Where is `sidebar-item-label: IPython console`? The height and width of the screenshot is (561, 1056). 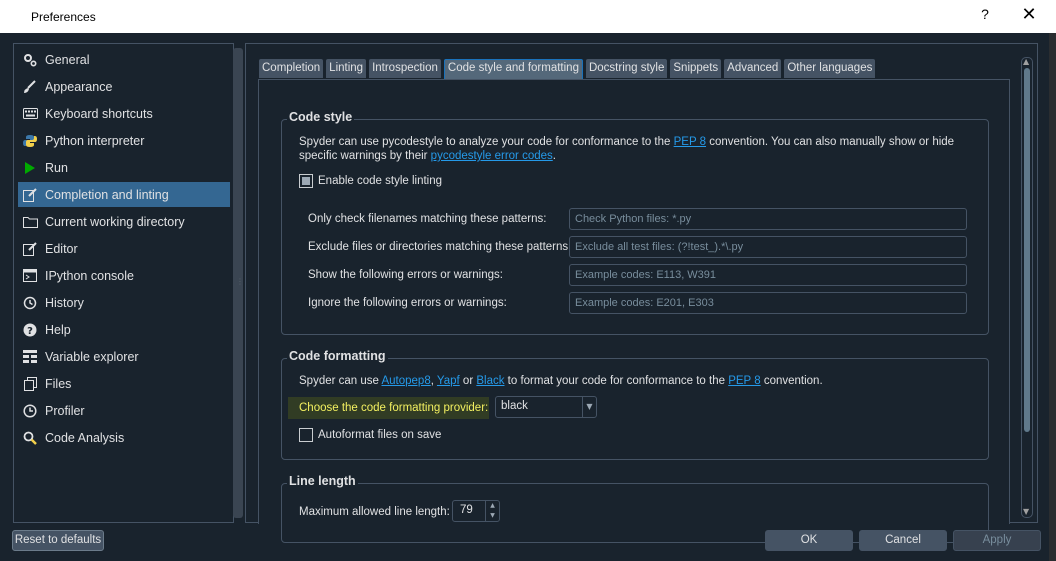
sidebar-item-label: IPython console is located at coordinates (89, 275).